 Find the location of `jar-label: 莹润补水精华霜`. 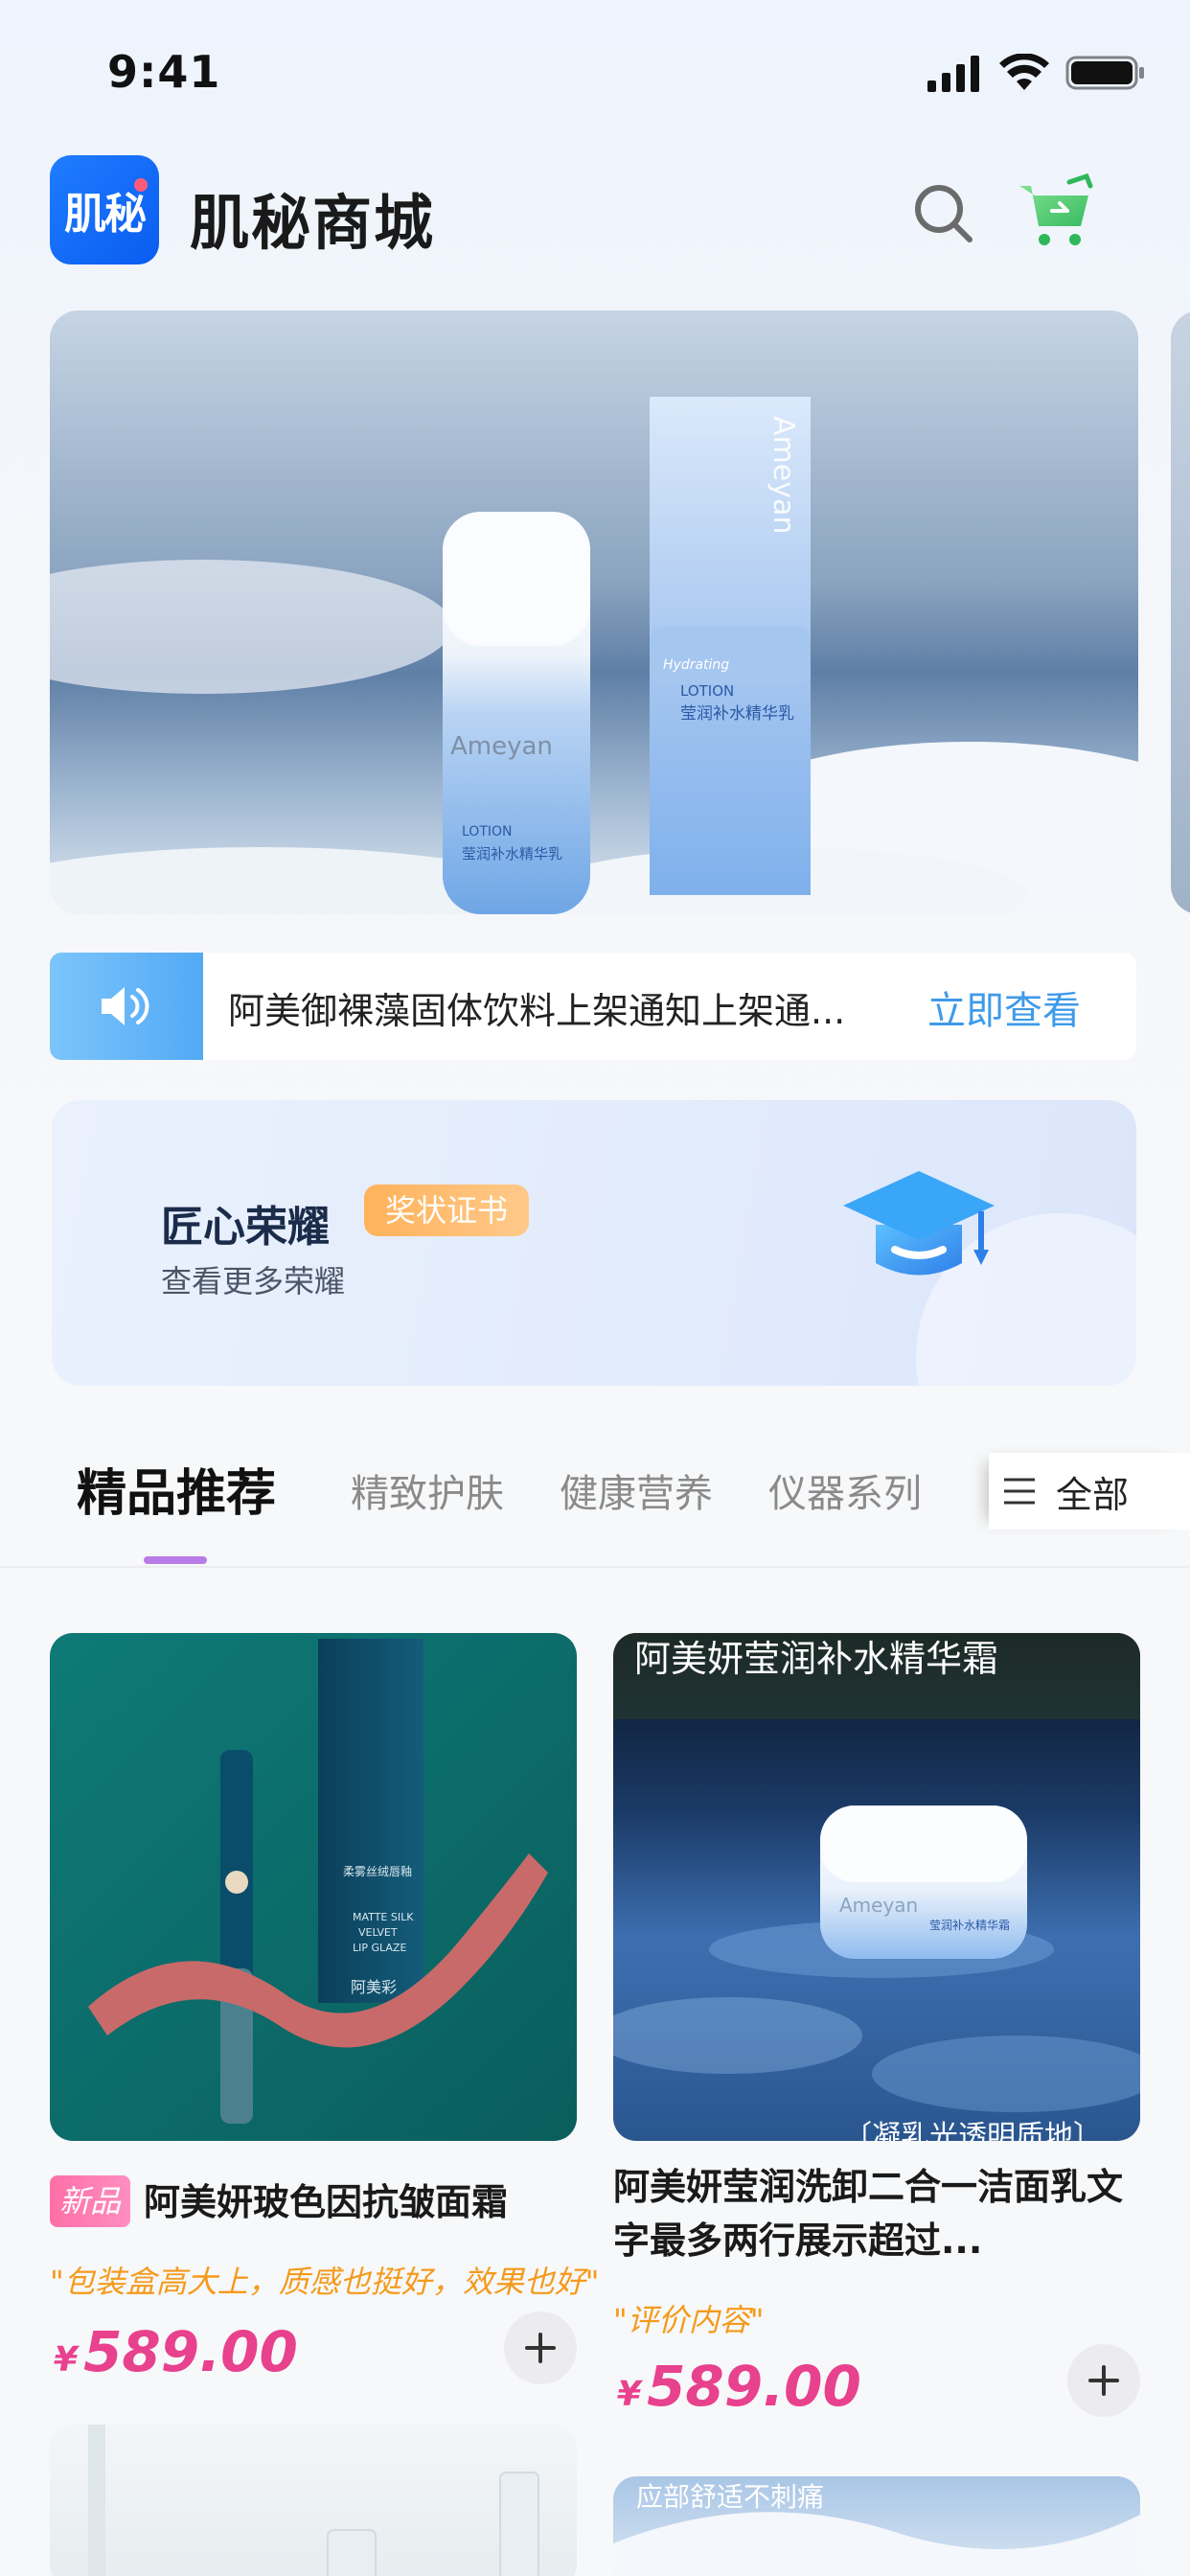

jar-label: 莹润补水精华霜 is located at coordinates (970, 1925).